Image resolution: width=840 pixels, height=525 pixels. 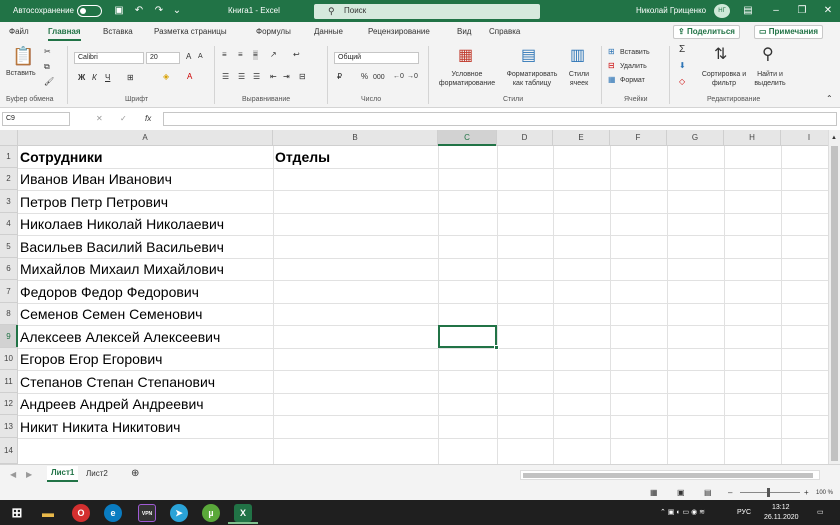 I want to click on zoom-slider-thumb, so click(x=768, y=492).